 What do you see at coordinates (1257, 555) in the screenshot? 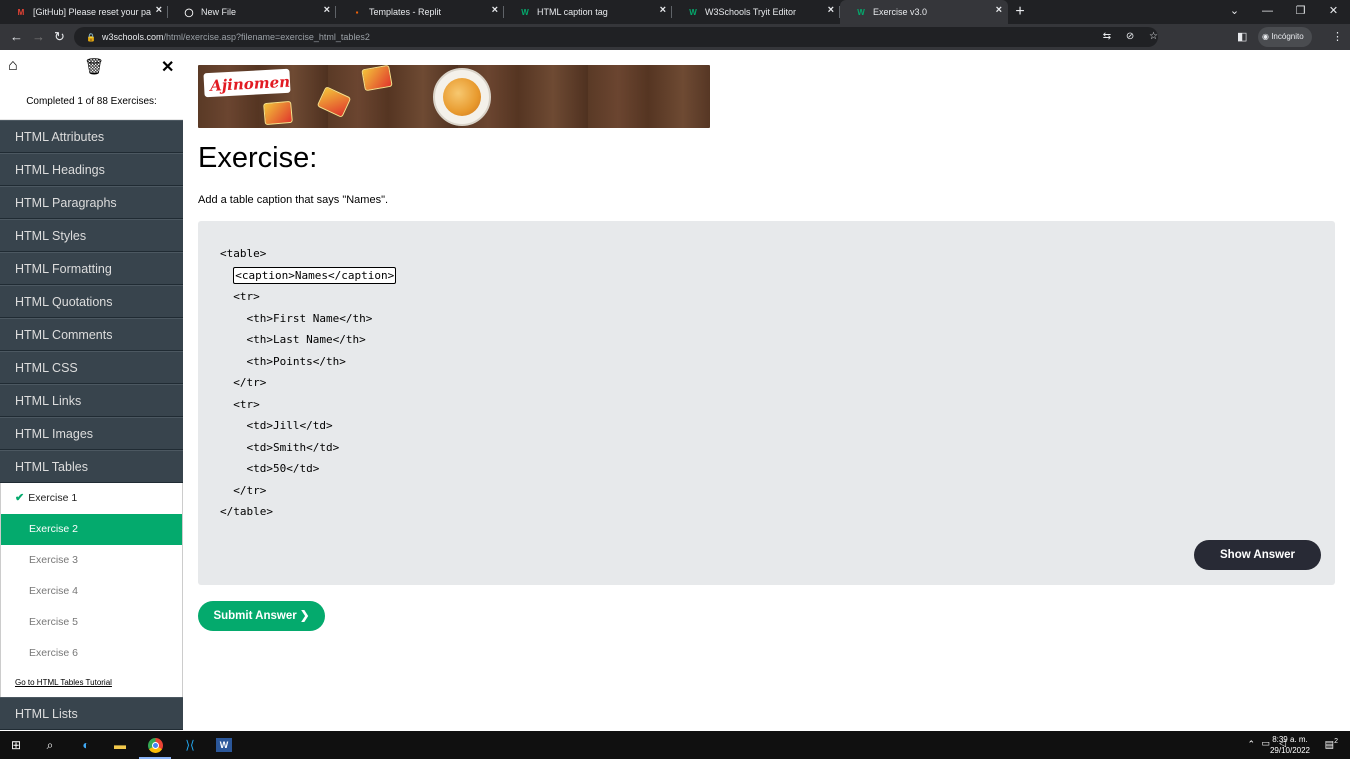
I see `show-answer-button: Show Answer` at bounding box center [1257, 555].